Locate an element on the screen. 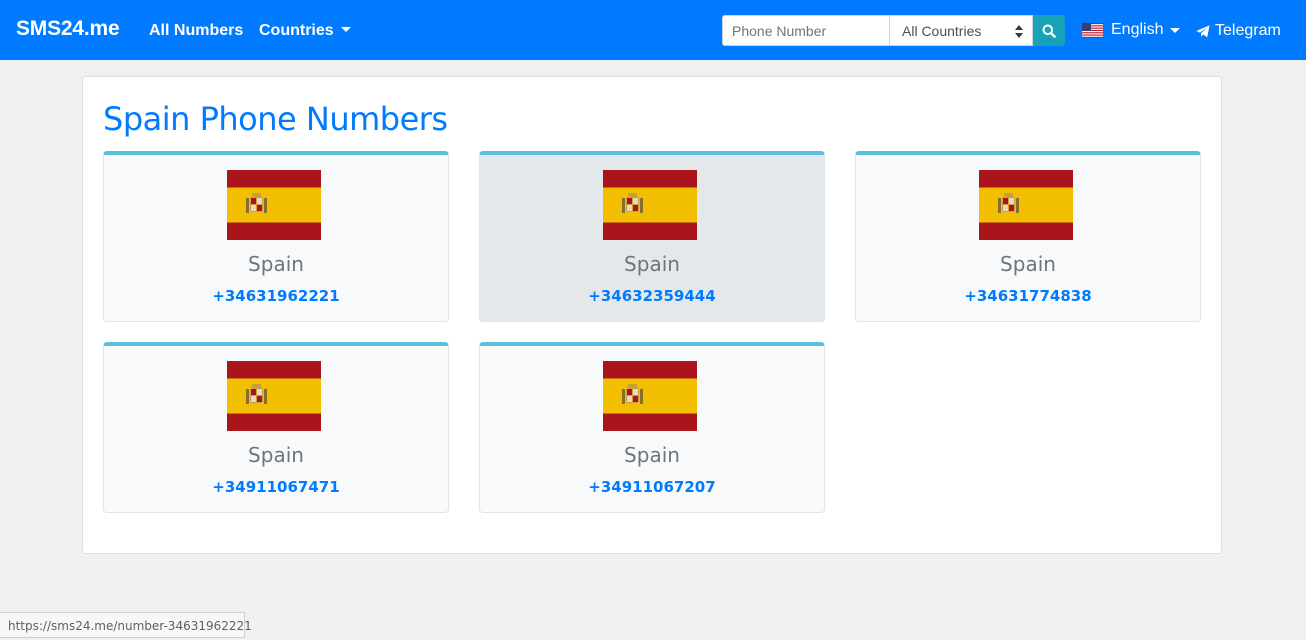  card-phone-link: +34632359444 is located at coordinates (652, 296).